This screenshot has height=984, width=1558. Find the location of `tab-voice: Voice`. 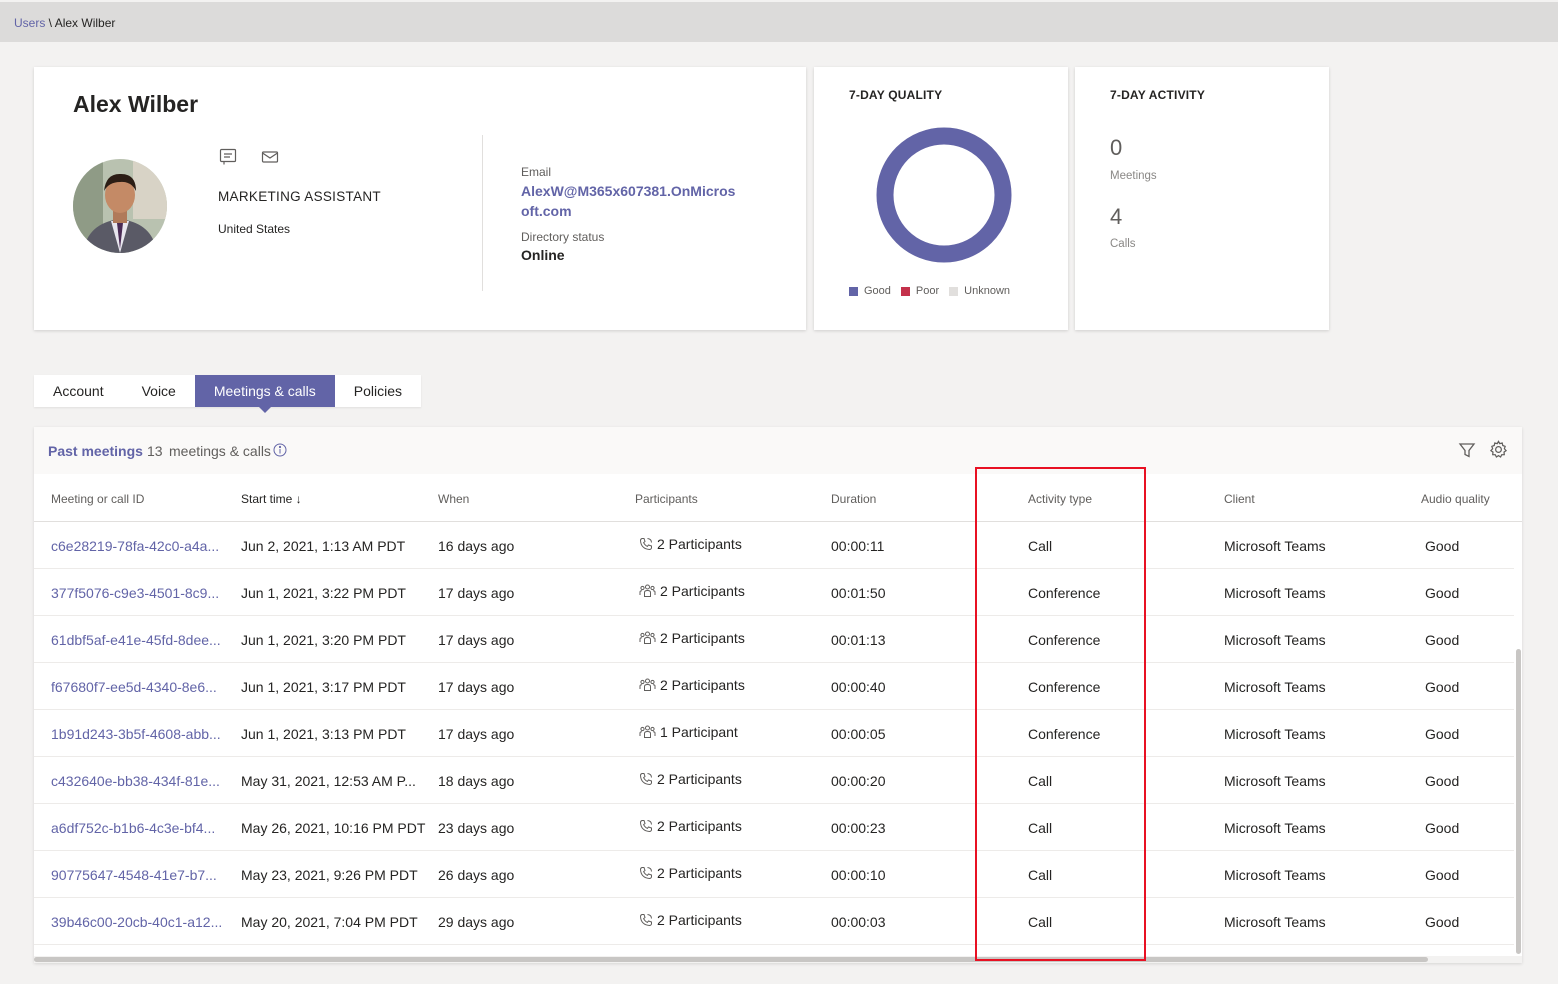

tab-voice: Voice is located at coordinates (159, 391).